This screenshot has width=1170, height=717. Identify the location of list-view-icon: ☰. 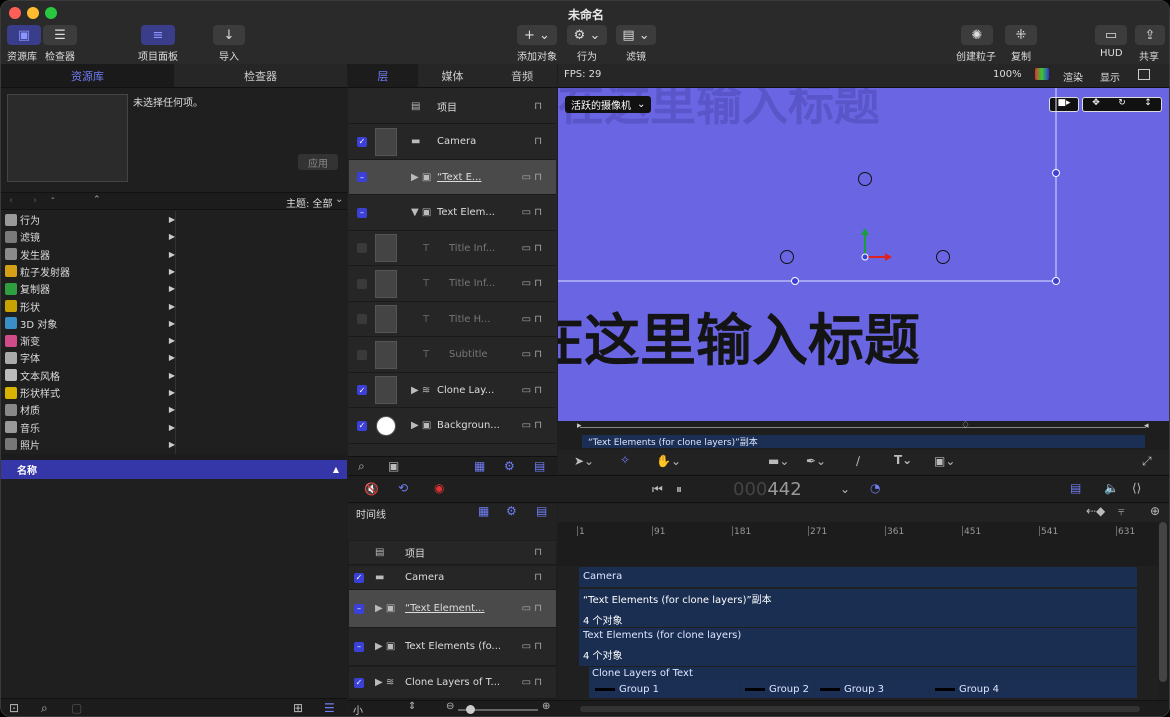
(329, 708).